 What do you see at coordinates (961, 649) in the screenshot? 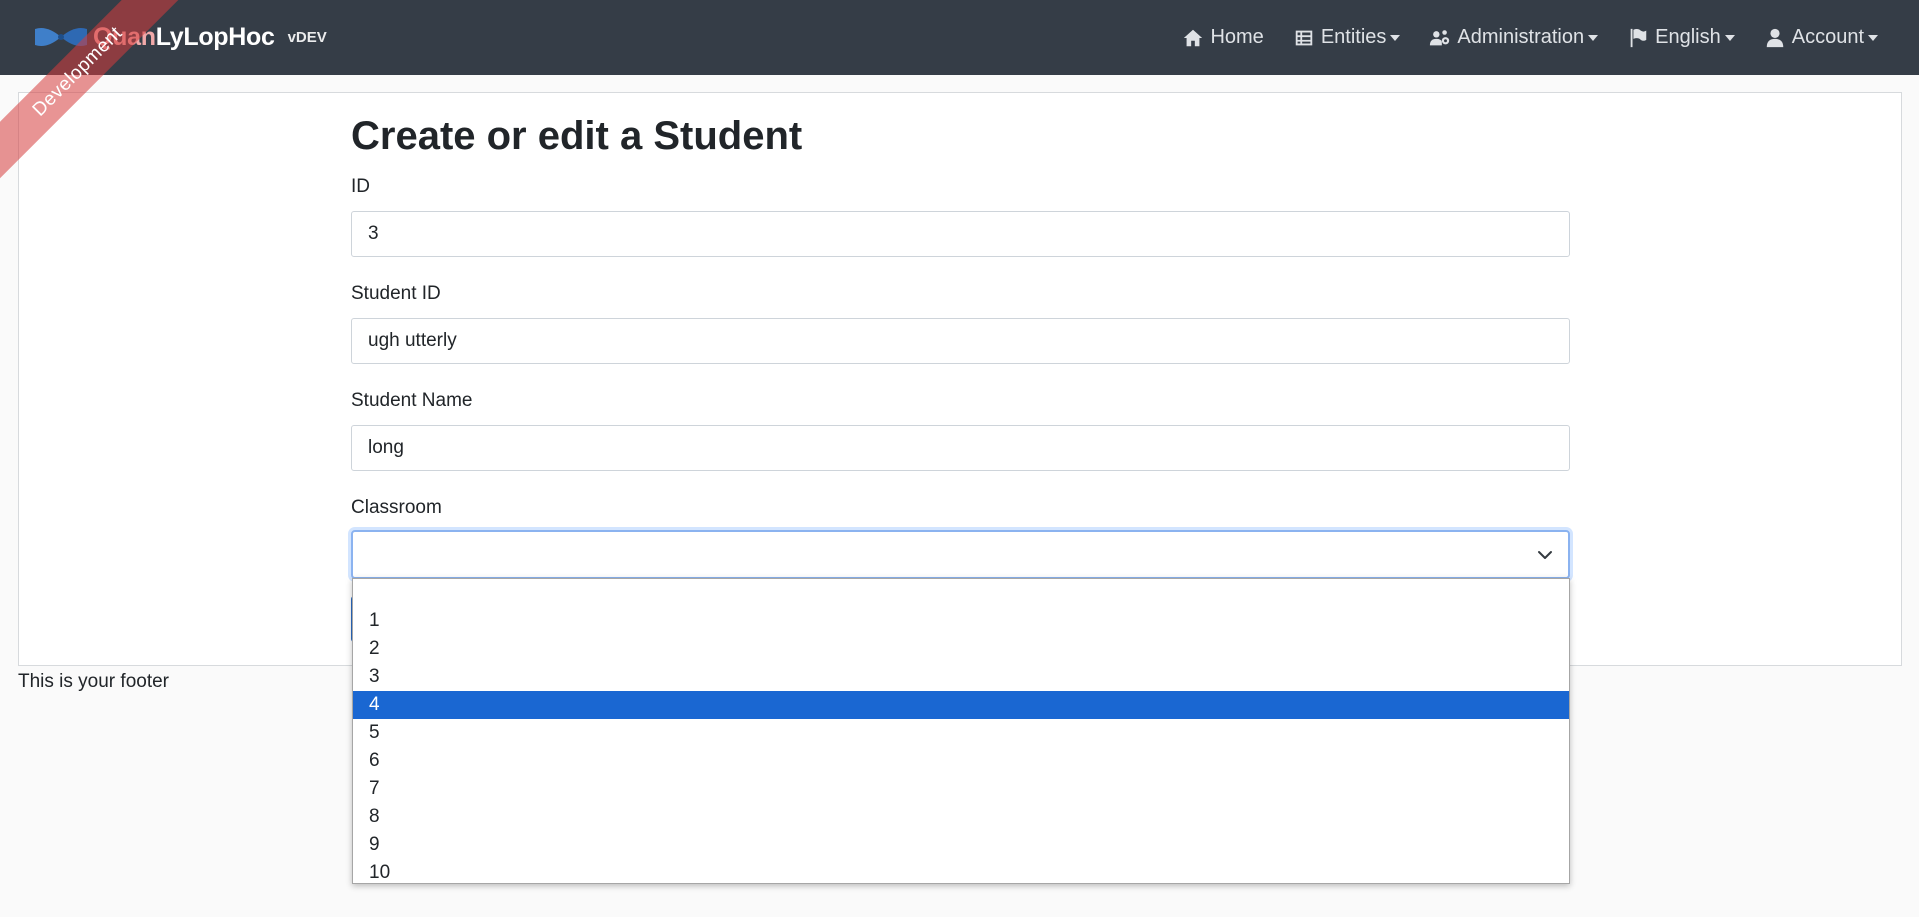
I see `classroom-option: 2` at bounding box center [961, 649].